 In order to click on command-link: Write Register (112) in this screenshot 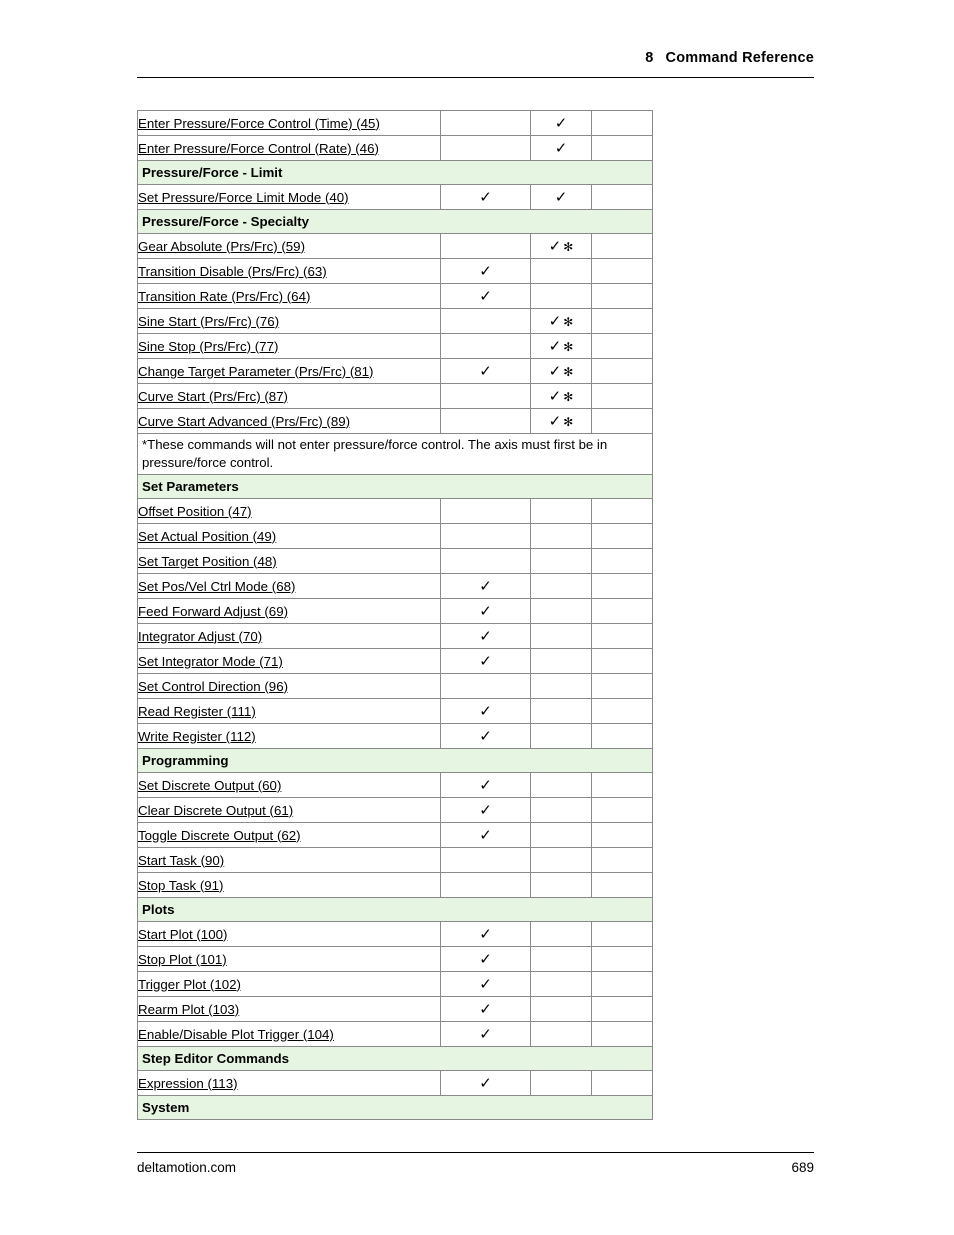, I will do `click(289, 736)`.